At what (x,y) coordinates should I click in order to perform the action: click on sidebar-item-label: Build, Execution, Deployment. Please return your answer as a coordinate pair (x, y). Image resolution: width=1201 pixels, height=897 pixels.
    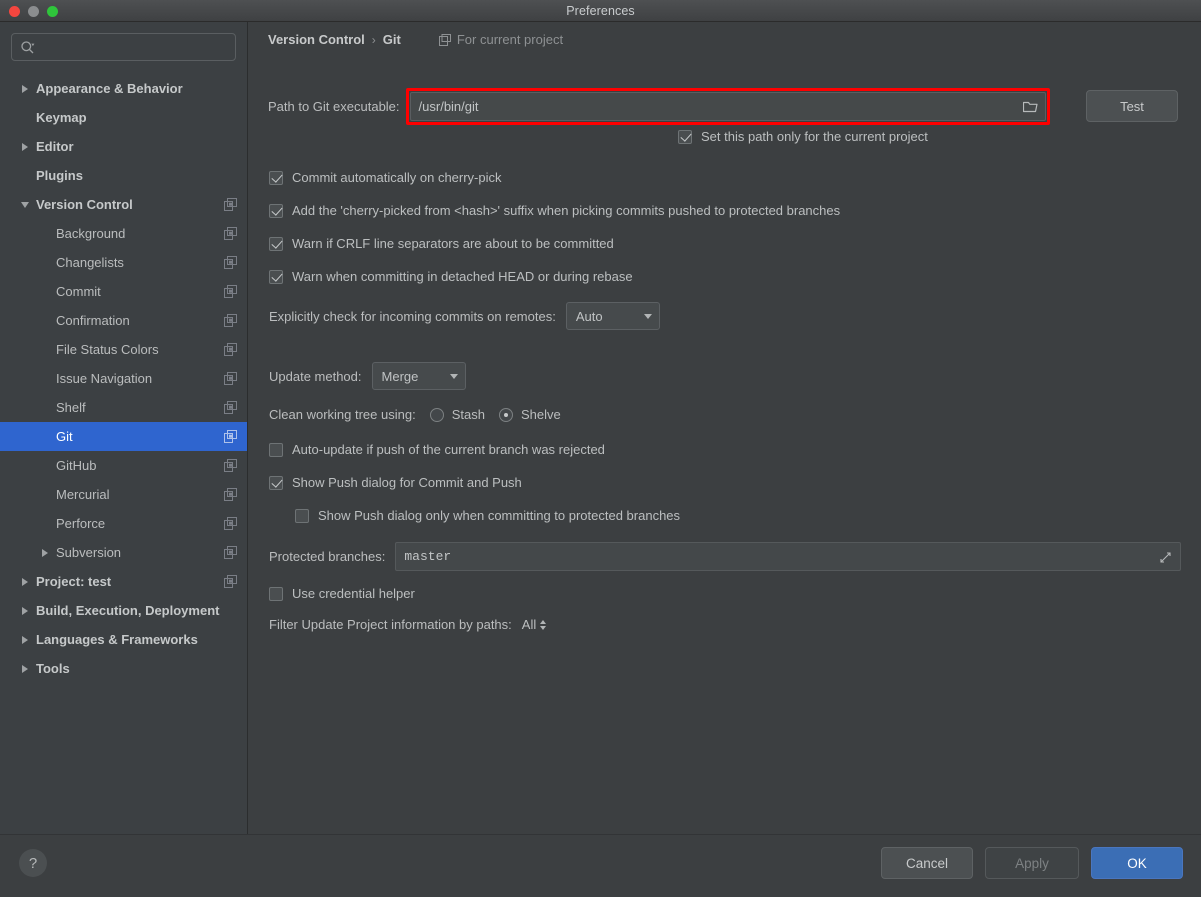
    Looking at the image, I should click on (128, 610).